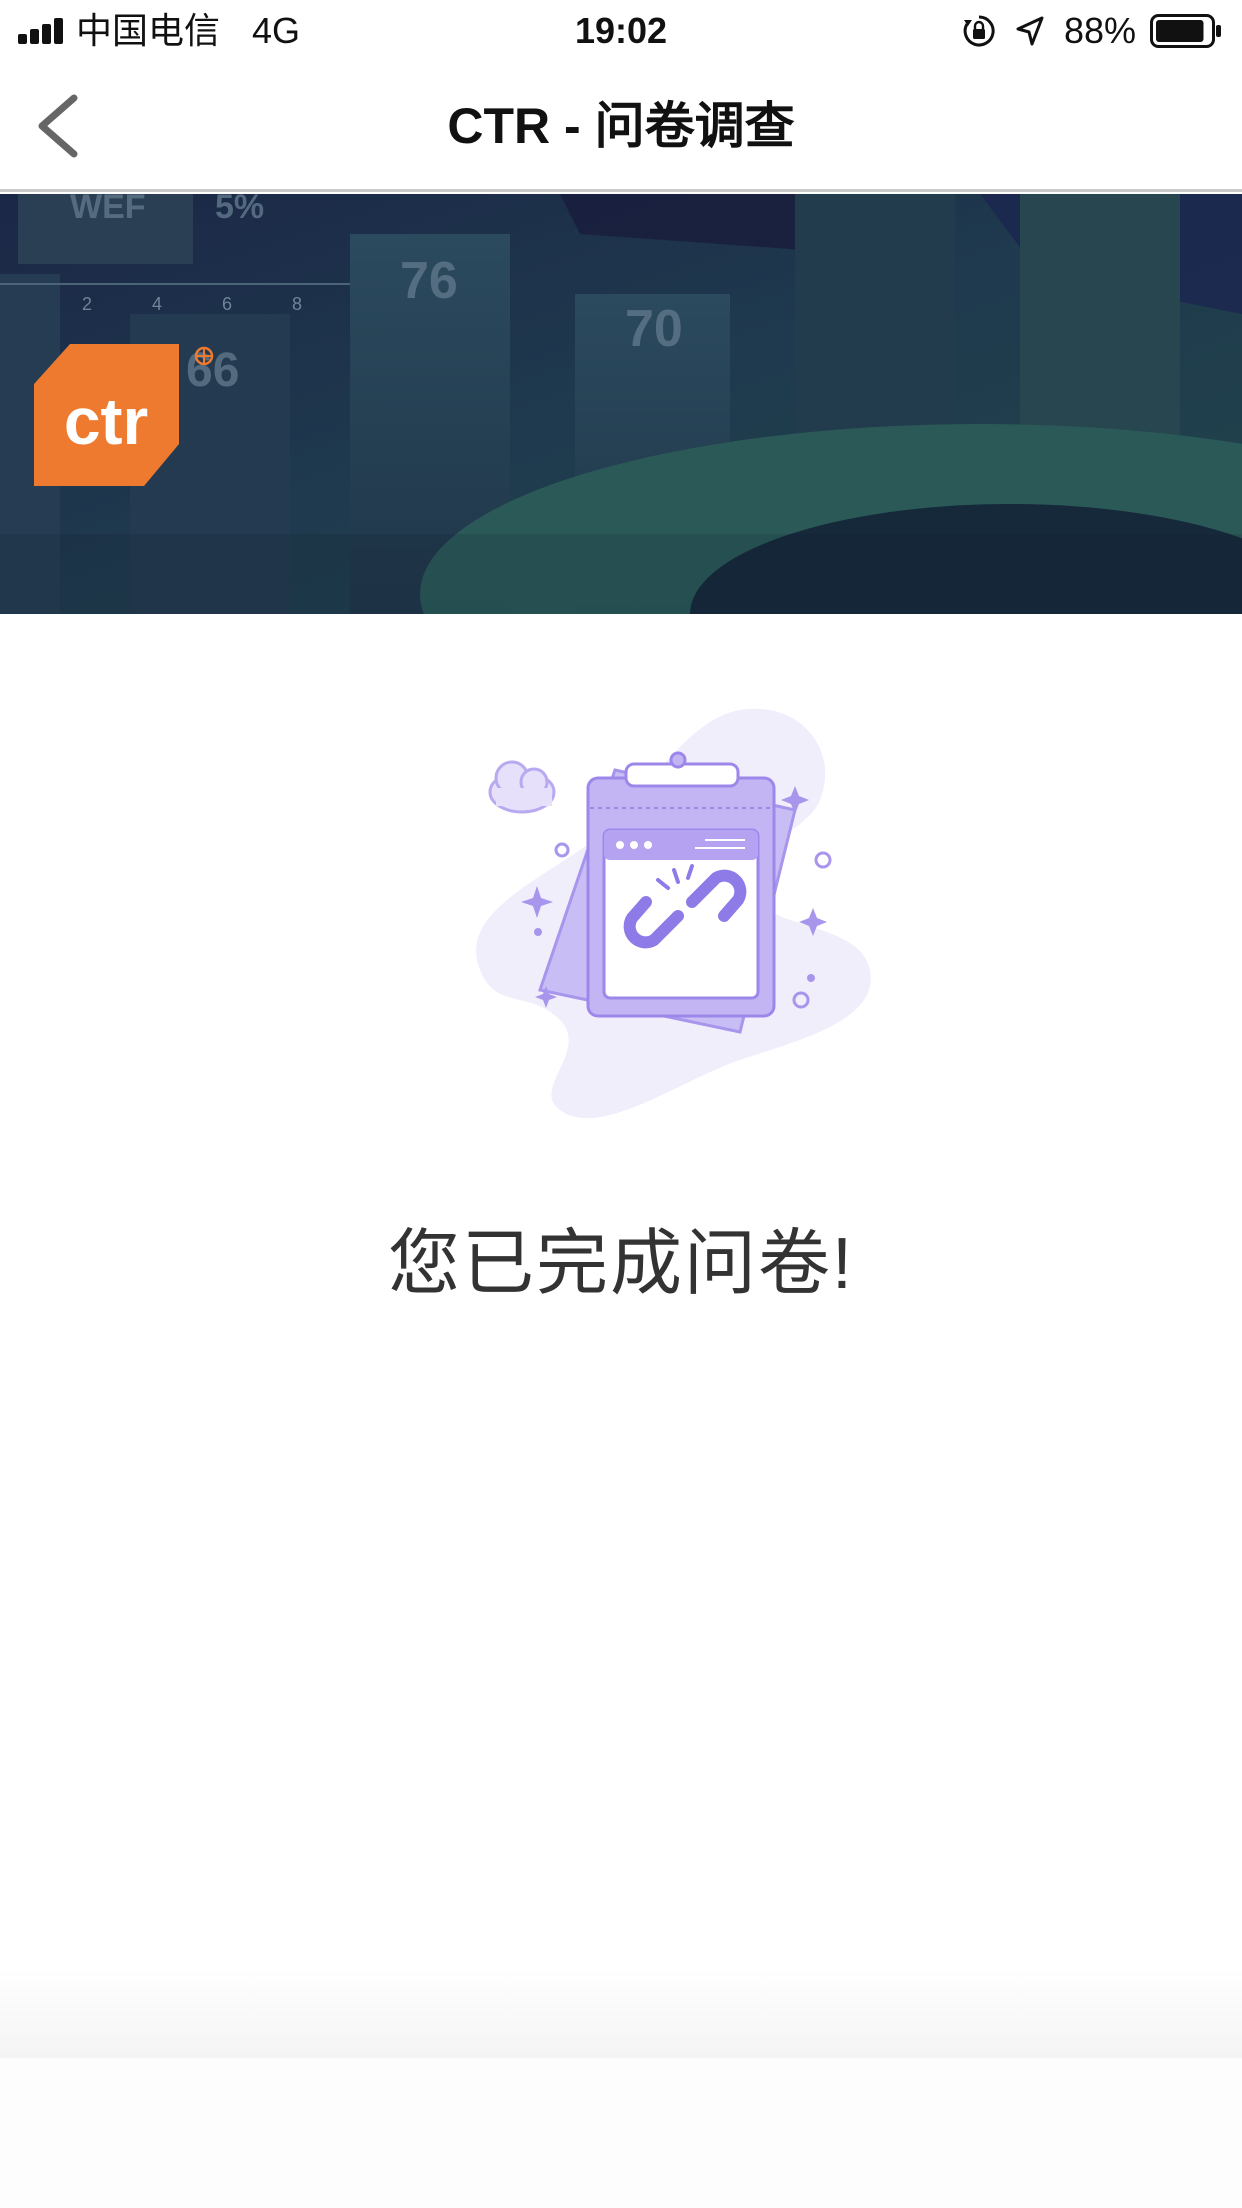  Describe the element at coordinates (621, 2013) in the screenshot. I see `bottom-shadow` at that location.